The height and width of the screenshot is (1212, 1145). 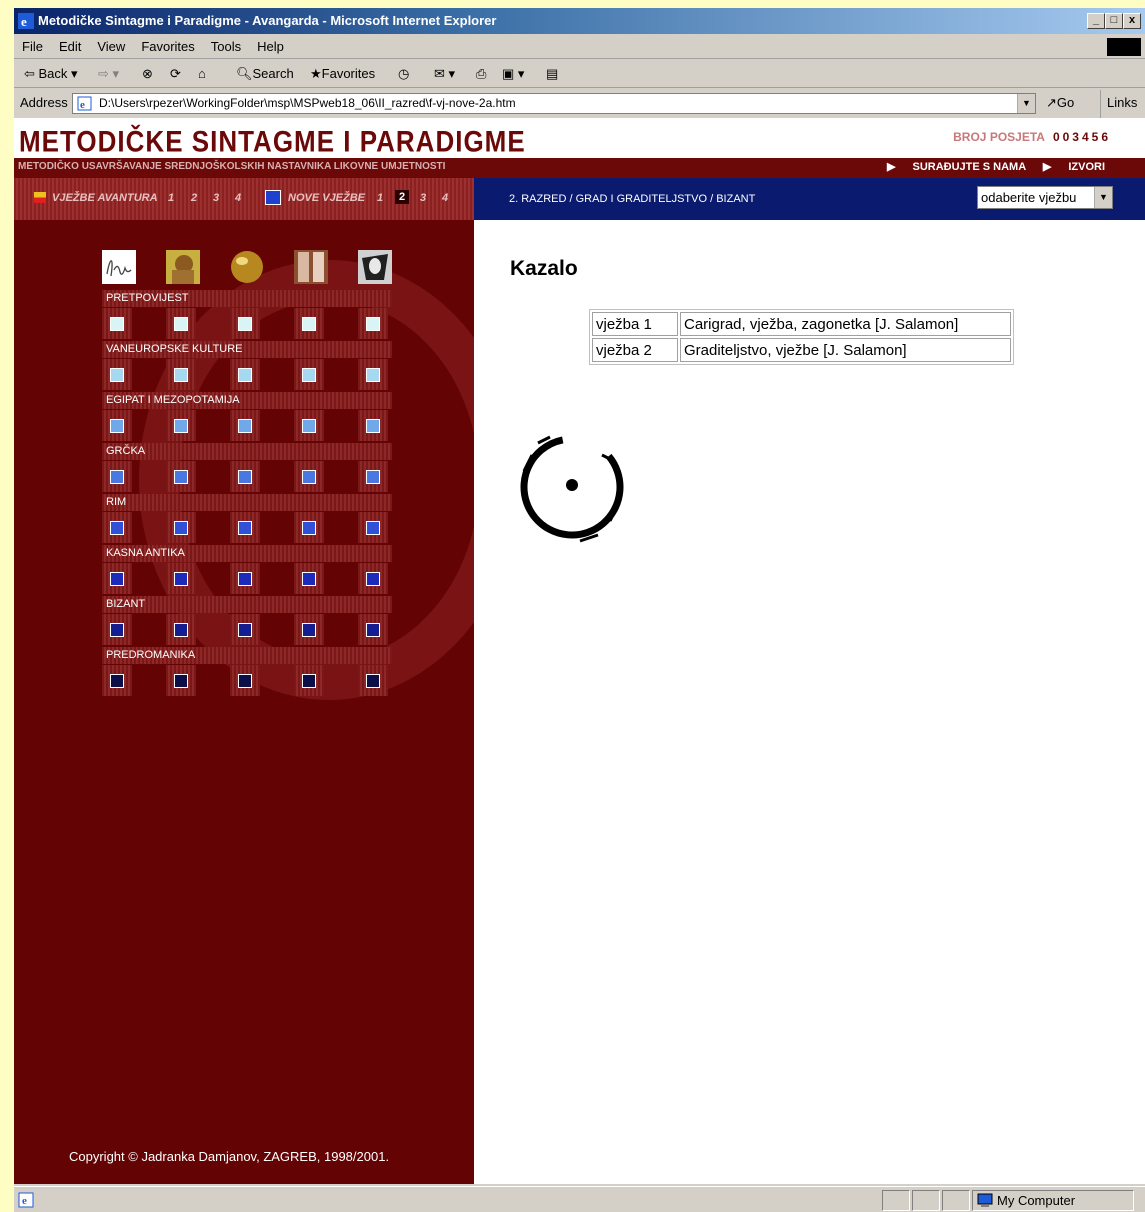 What do you see at coordinates (272, 142) in the screenshot?
I see `site-logo: METODIČKE SINTAGME I PARADIGME` at bounding box center [272, 142].